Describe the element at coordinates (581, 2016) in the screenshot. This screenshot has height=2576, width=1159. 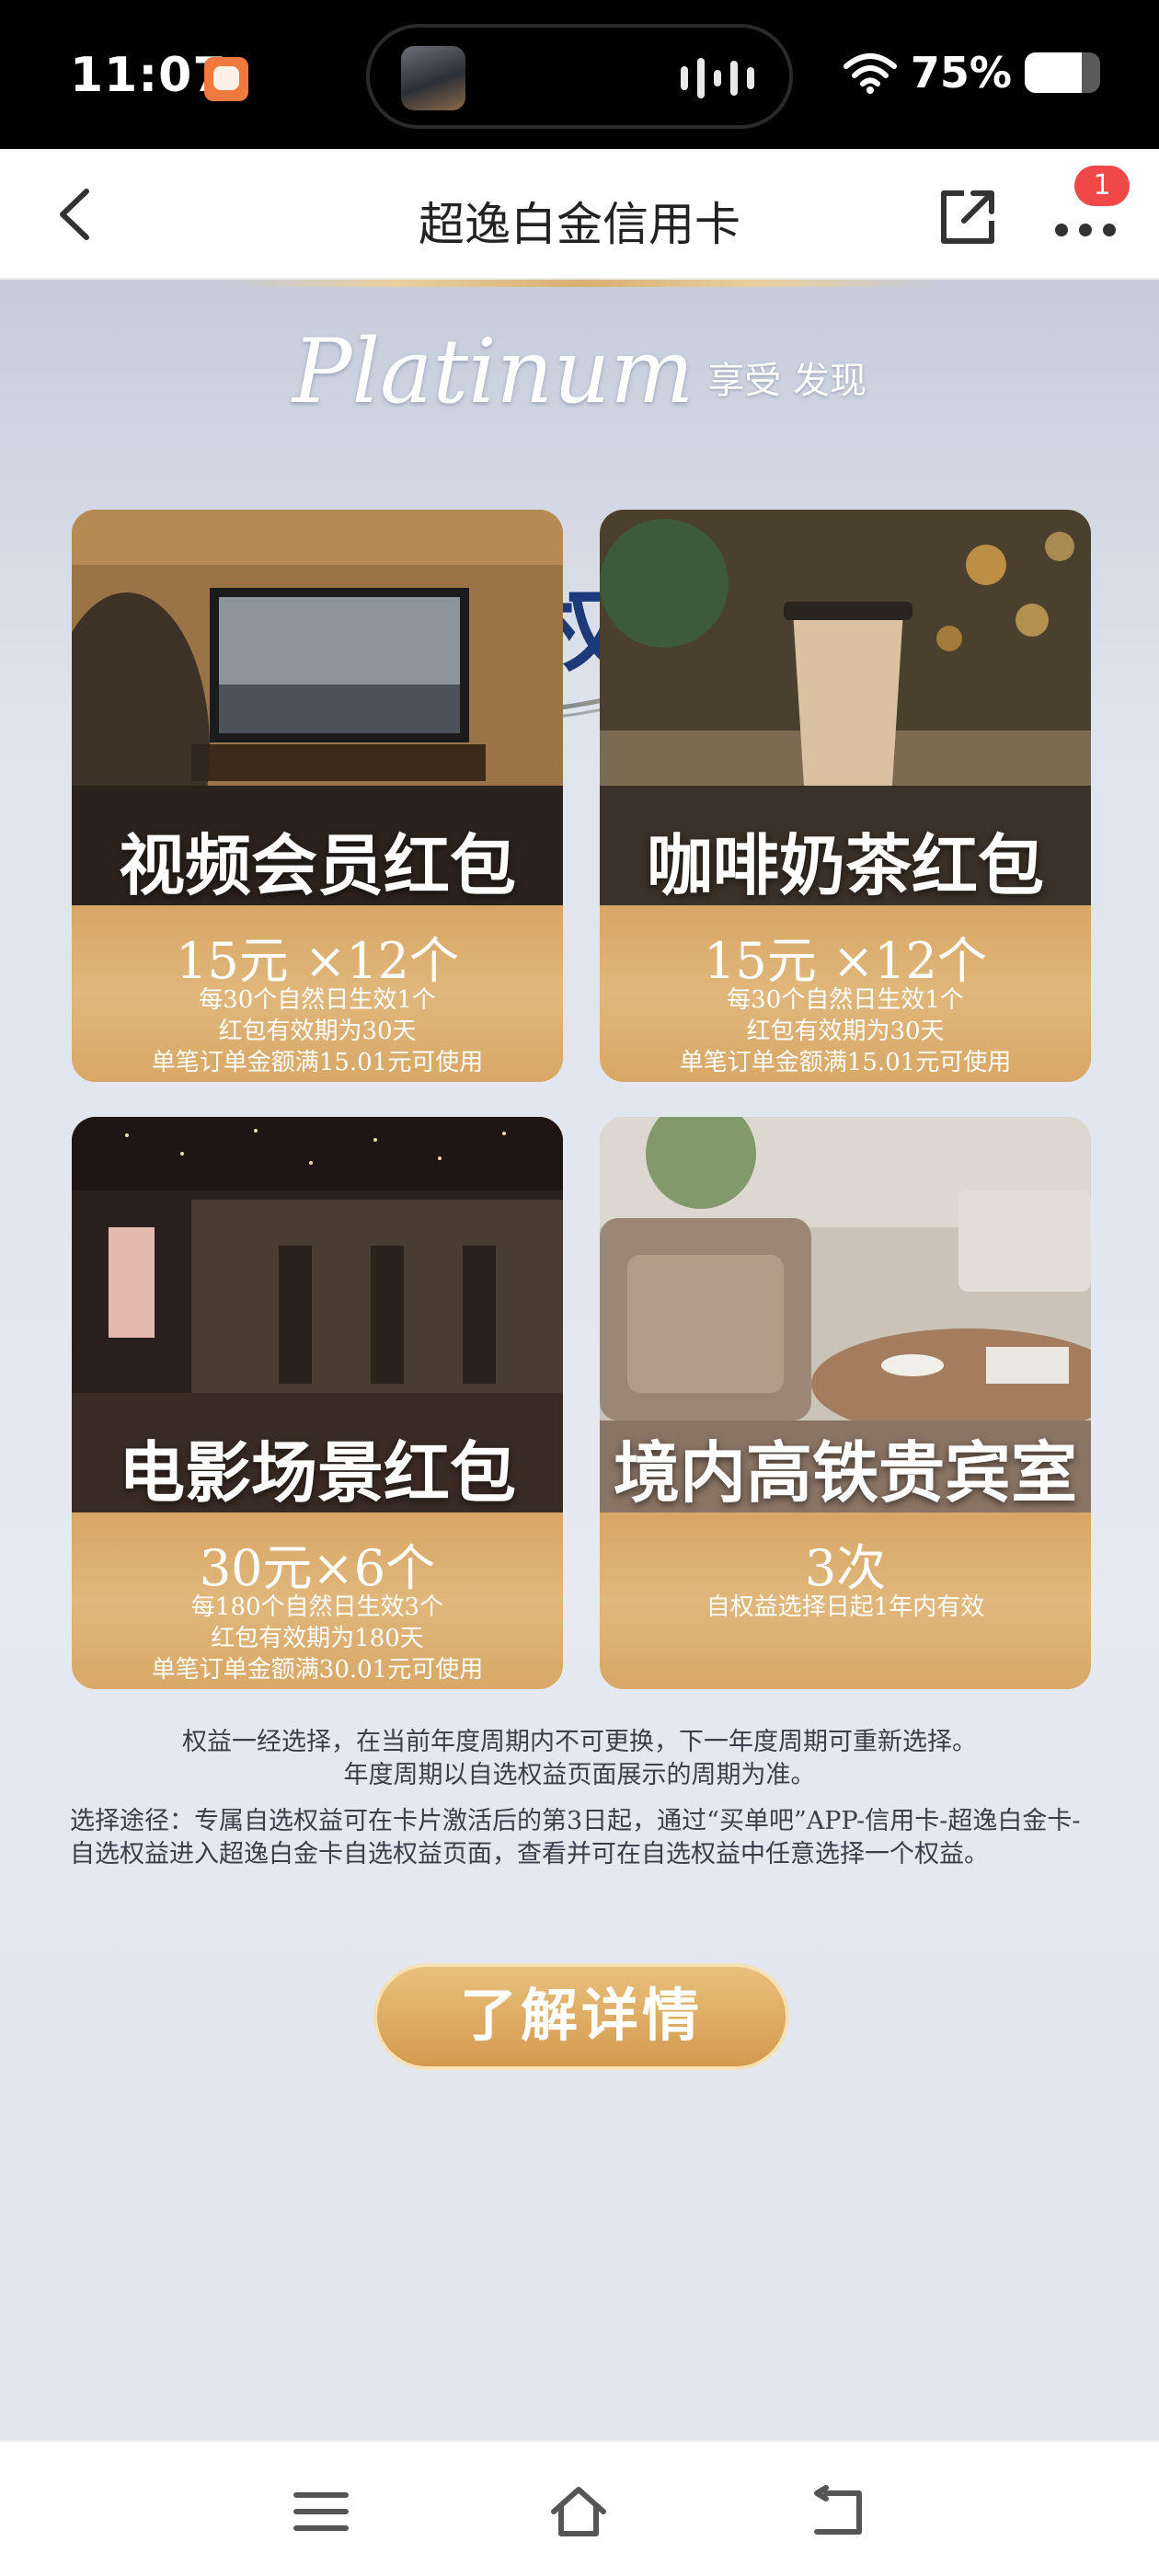
I see `learn-more-button: 了解详情` at that location.